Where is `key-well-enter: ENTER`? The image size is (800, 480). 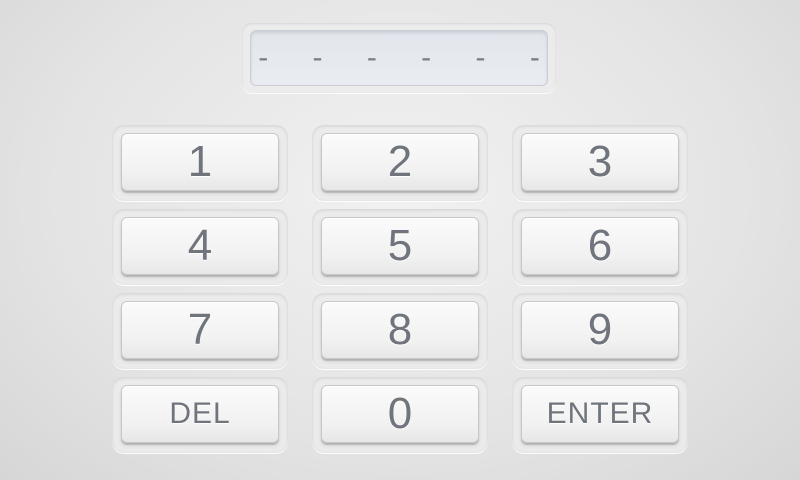 key-well-enter: ENTER is located at coordinates (600, 415).